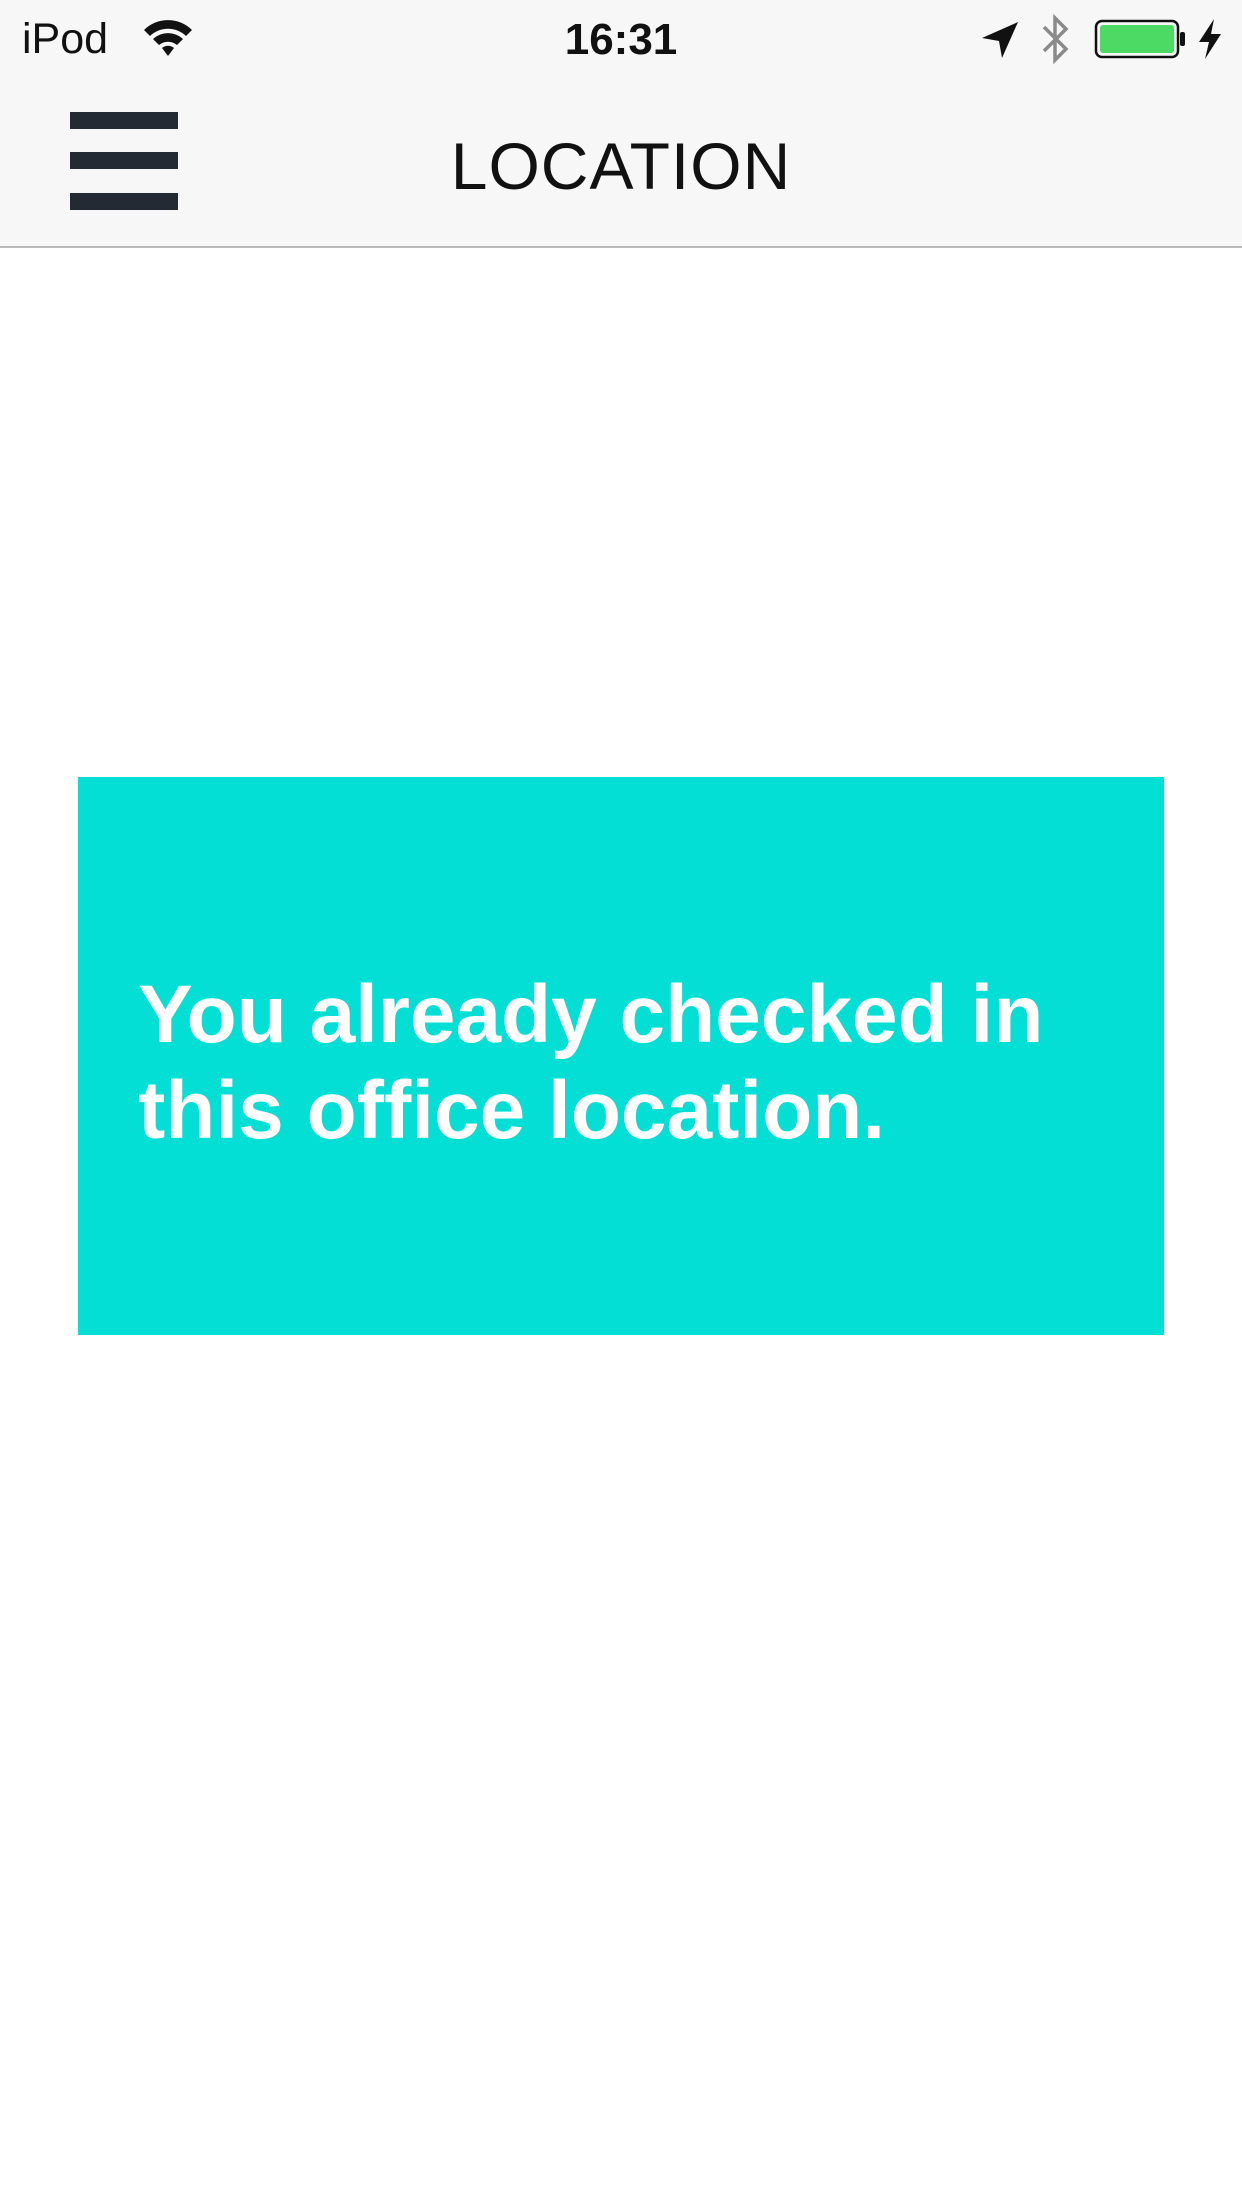 The height and width of the screenshot is (2208, 1242). What do you see at coordinates (1139, 39) in the screenshot?
I see `battery-icon` at bounding box center [1139, 39].